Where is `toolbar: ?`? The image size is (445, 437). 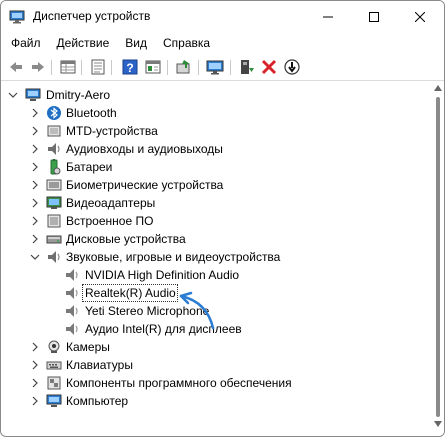 toolbar: ? is located at coordinates (222, 67).